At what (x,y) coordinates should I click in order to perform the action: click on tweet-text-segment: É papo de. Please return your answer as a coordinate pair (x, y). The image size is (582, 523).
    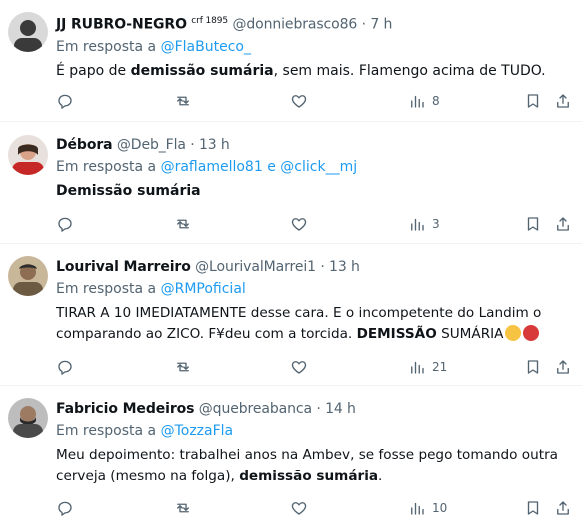
    Looking at the image, I should click on (93, 70).